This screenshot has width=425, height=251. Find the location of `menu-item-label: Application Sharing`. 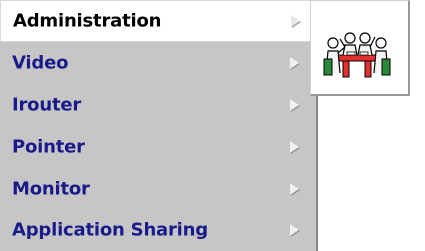

menu-item-label: Application Sharing is located at coordinates (110, 230).